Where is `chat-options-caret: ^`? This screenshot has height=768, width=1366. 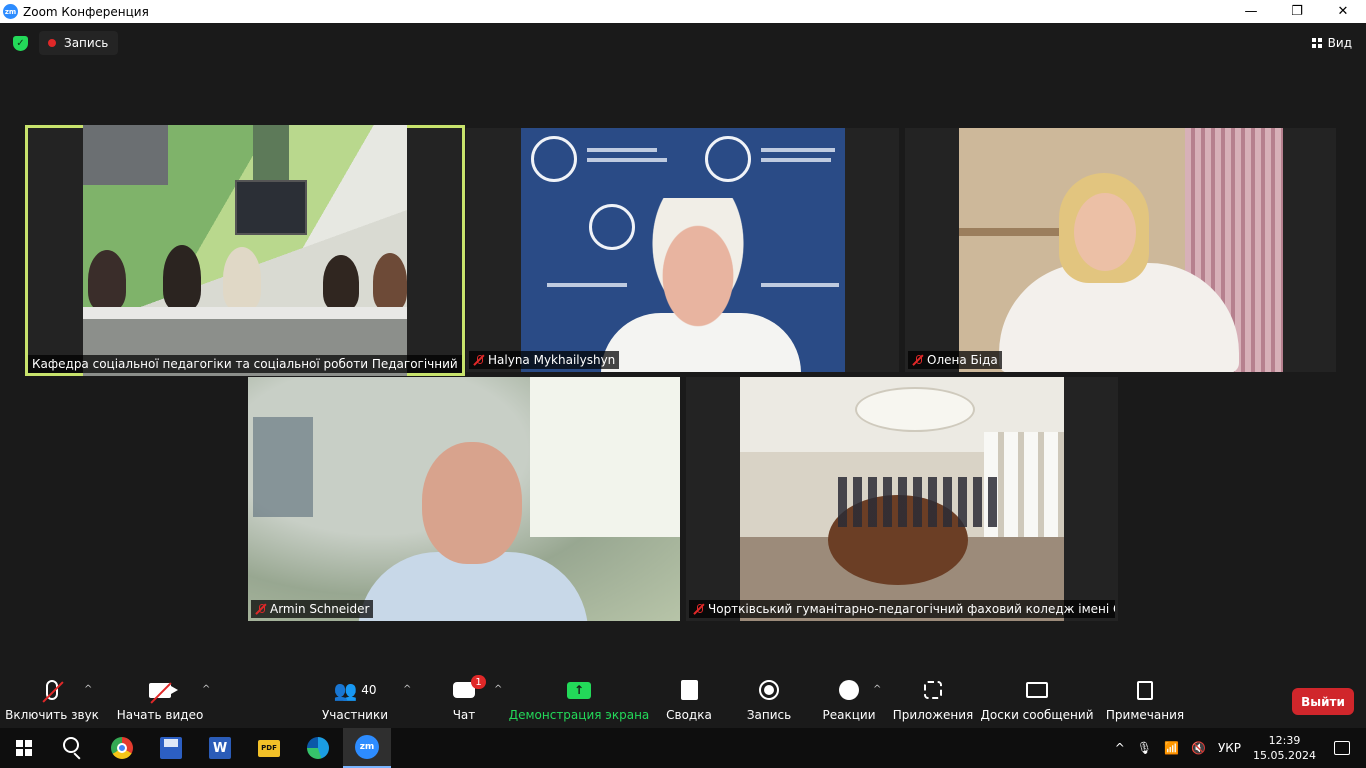 chat-options-caret: ^ is located at coordinates (499, 689).